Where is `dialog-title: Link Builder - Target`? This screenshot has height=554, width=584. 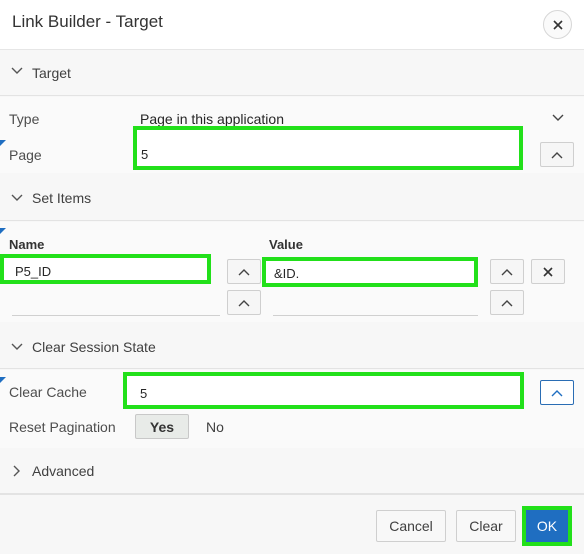 dialog-title: Link Builder - Target is located at coordinates (87, 21).